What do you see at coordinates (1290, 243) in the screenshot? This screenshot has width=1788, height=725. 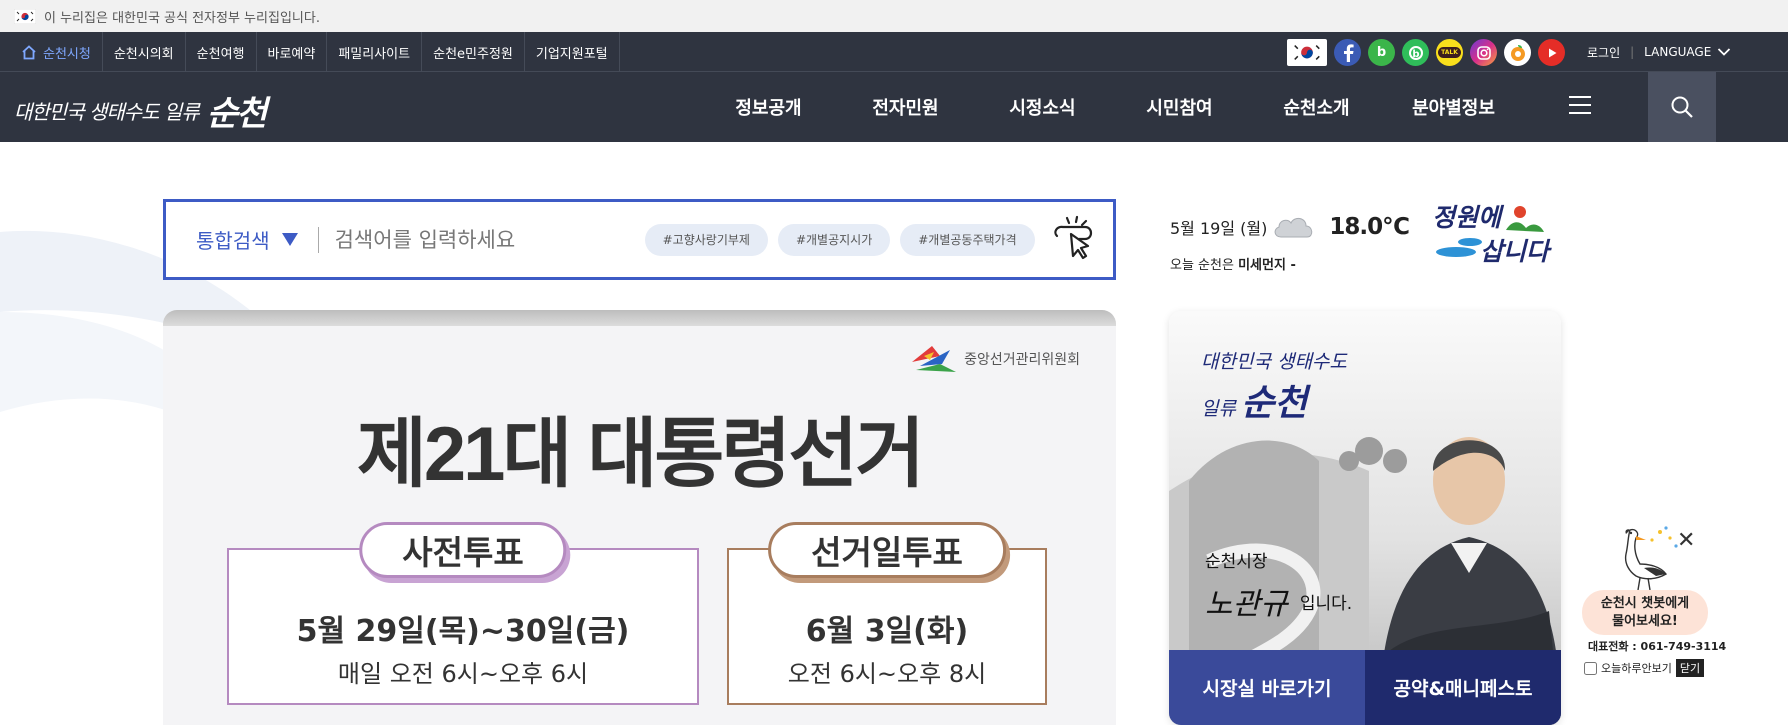 I see `weather-widget: 5월 19일 (월) 18.0℃ 오늘 순천은 미세먼지 -` at bounding box center [1290, 243].